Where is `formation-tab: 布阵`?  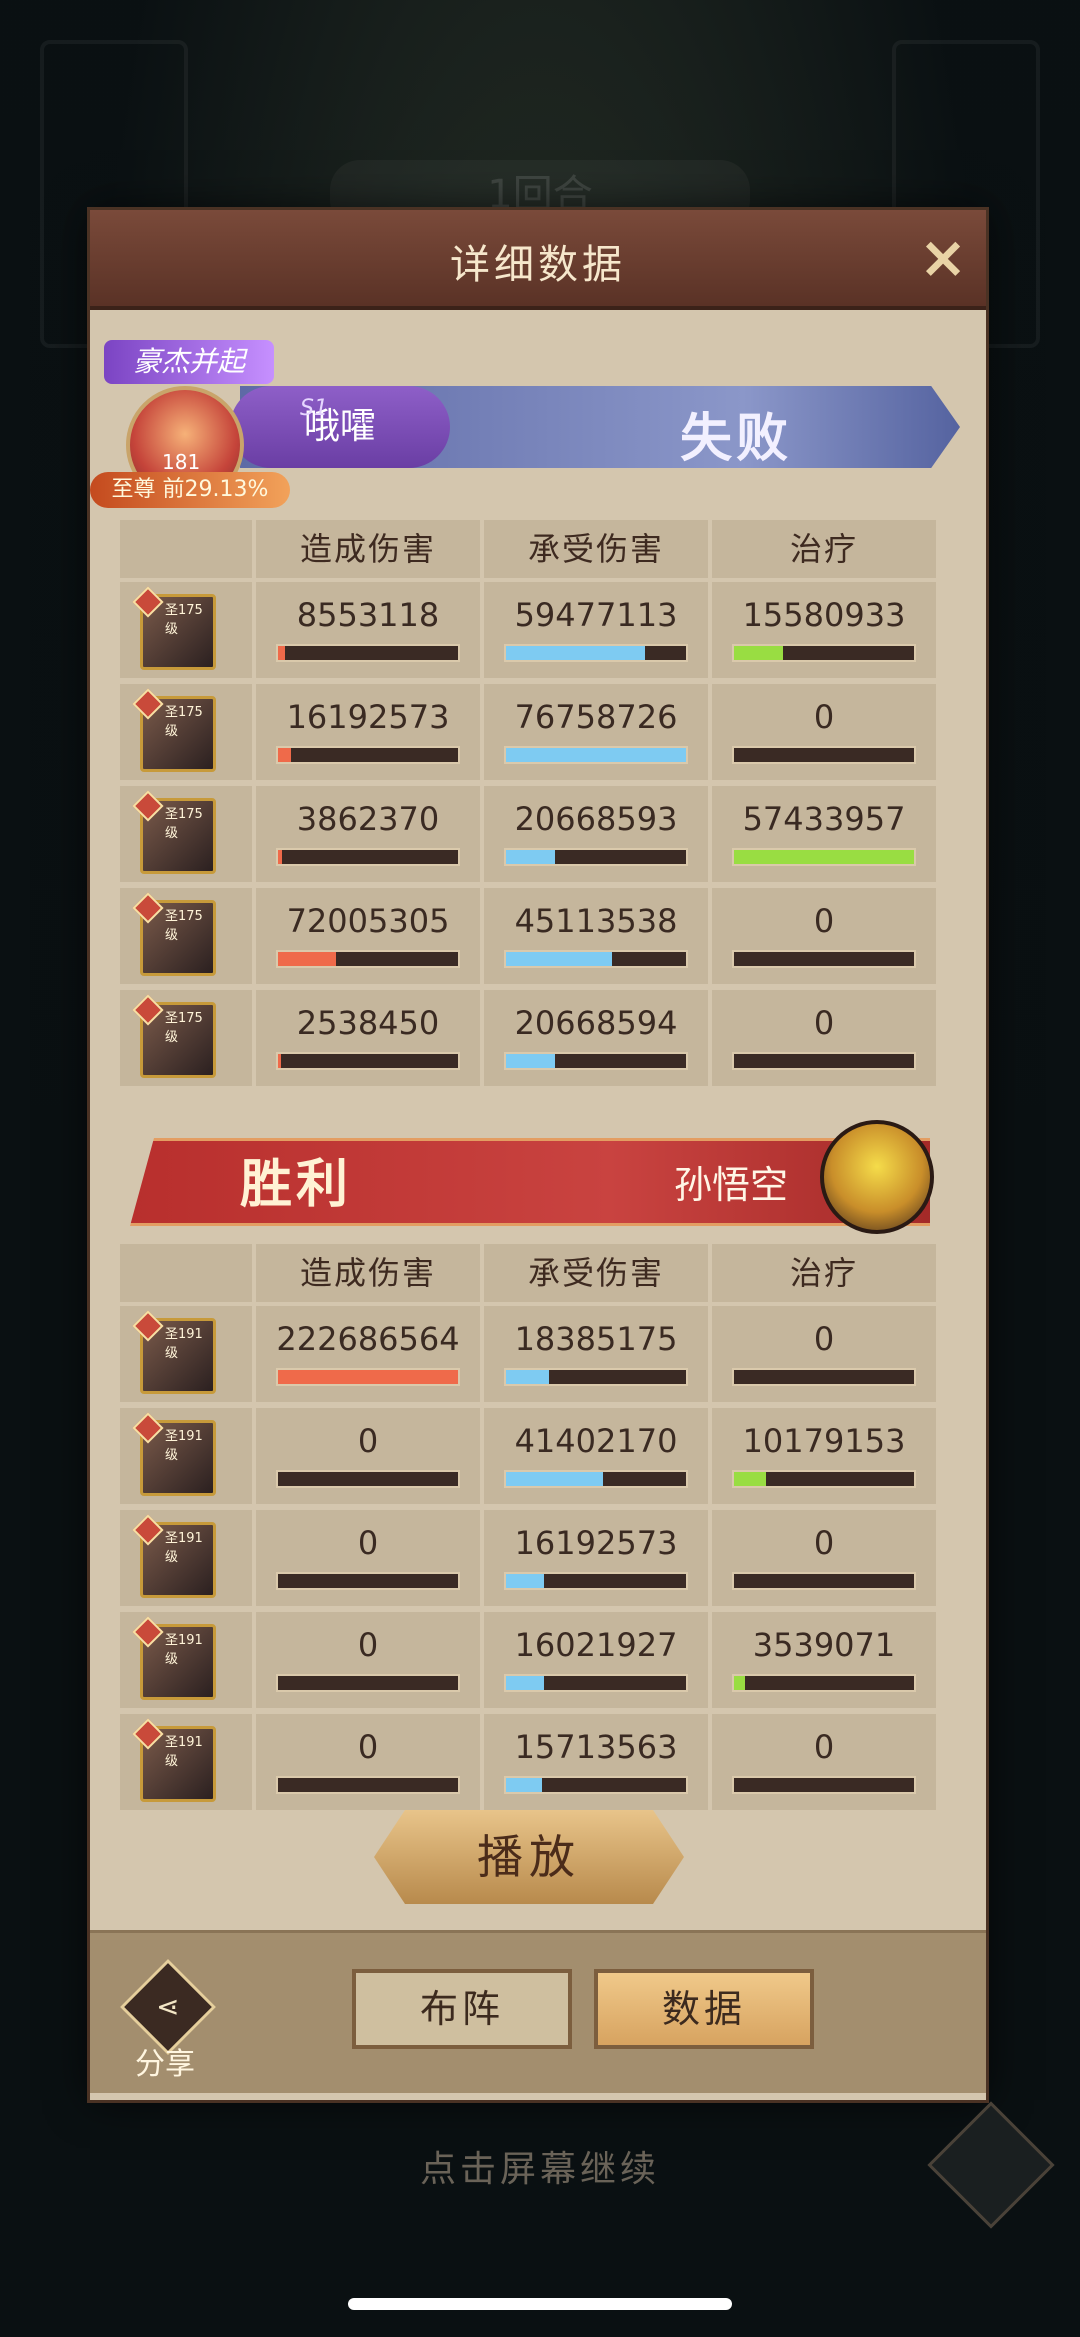
formation-tab: 布阵 is located at coordinates (462, 2009).